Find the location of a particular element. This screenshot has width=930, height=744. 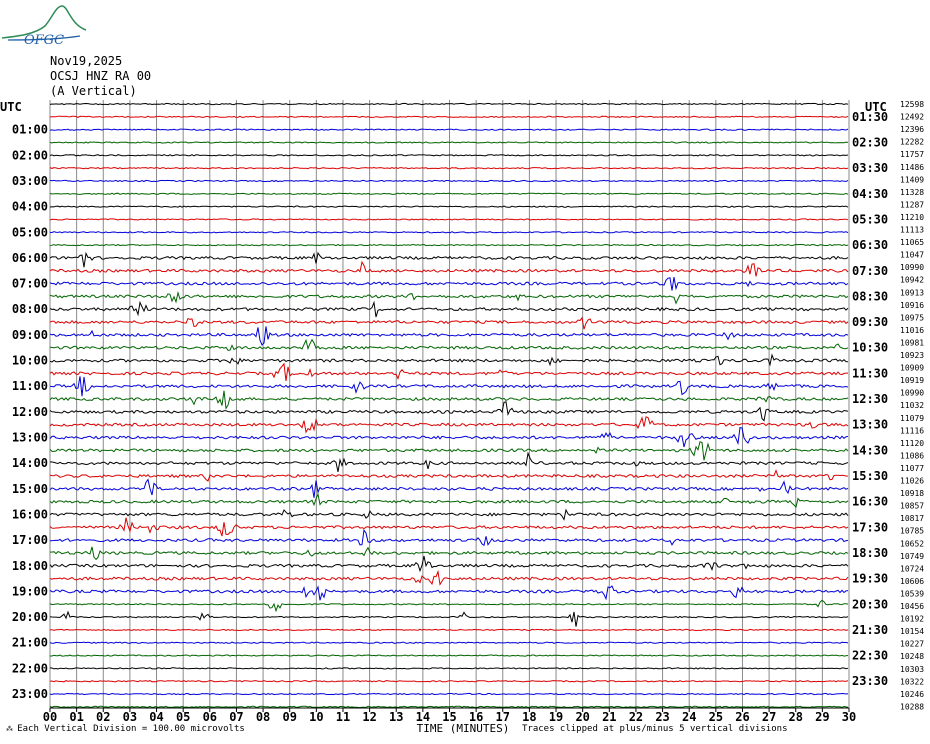

right-hour-label: 01:30 is located at coordinates (870, 117).